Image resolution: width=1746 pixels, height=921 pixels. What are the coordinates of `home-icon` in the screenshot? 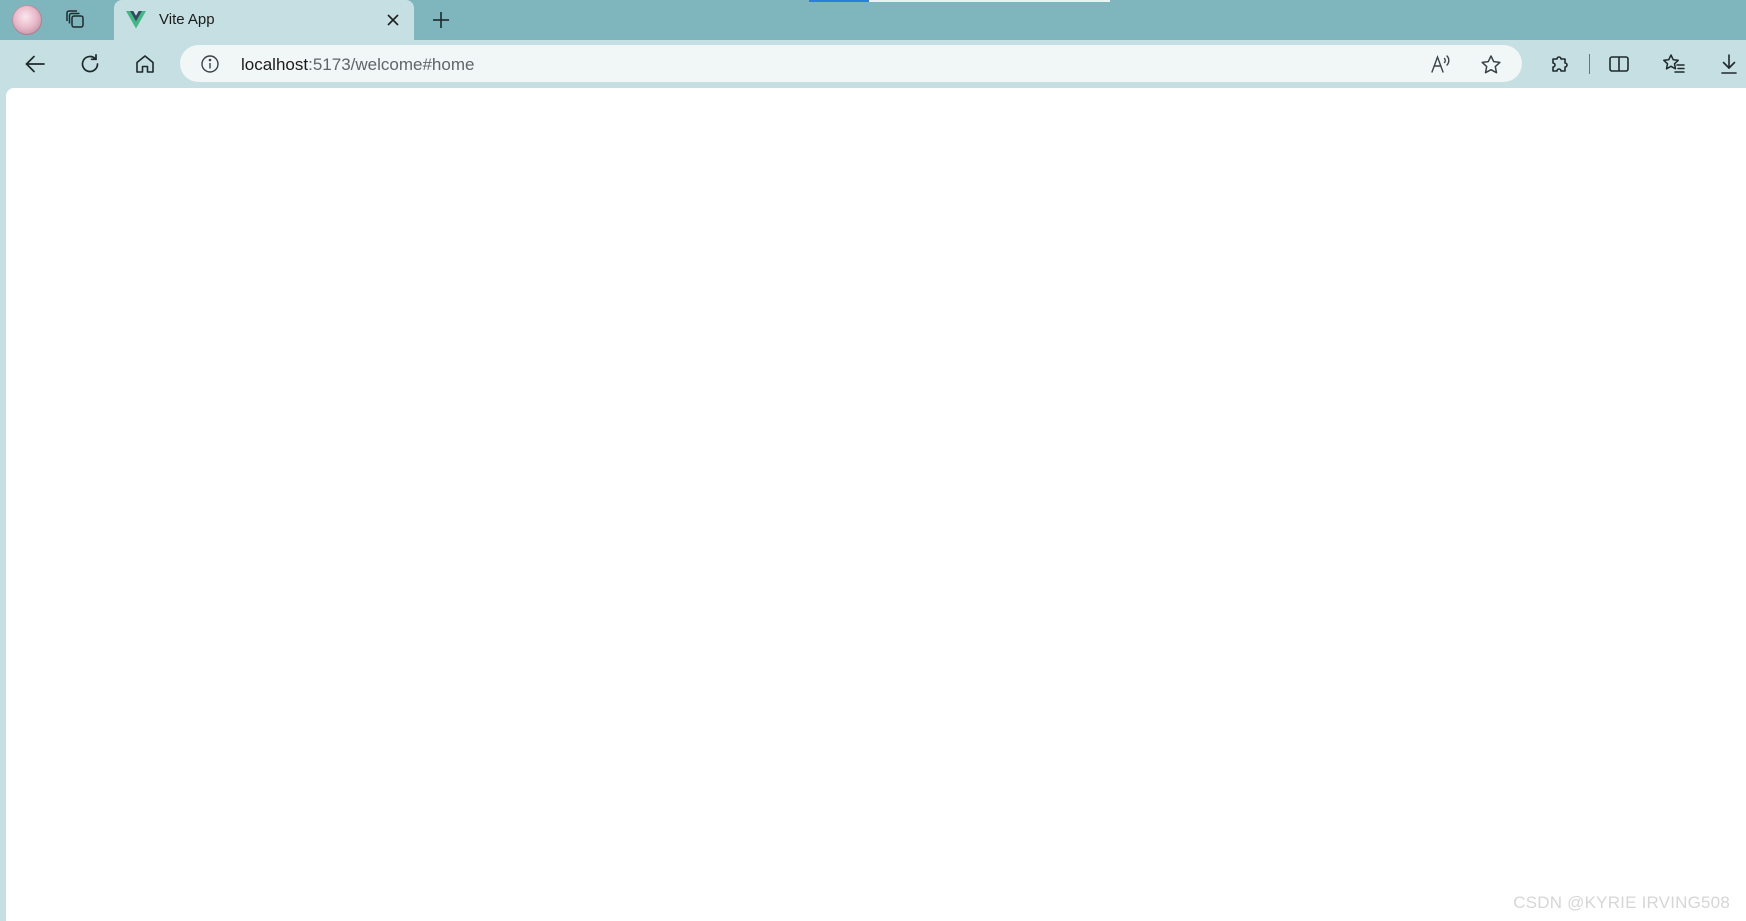 It's located at (145, 64).